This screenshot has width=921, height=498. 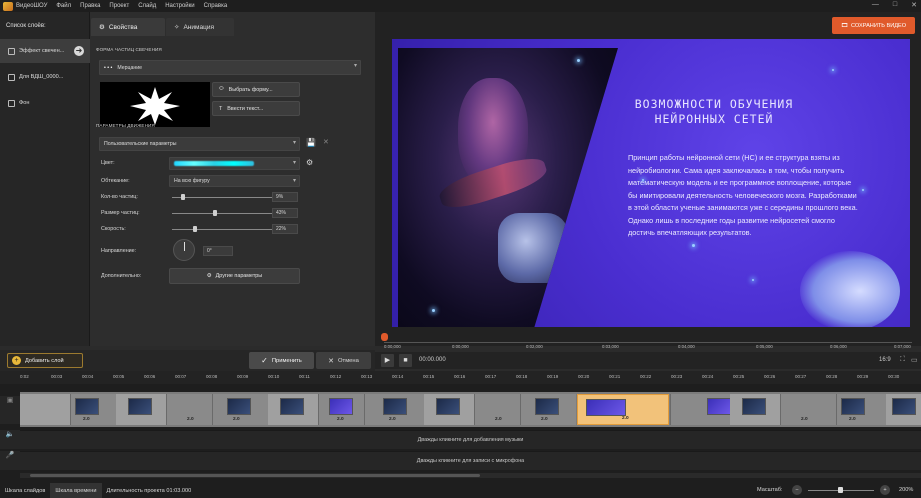 I want to click on zoom-in-icon: +, so click(x=885, y=490).